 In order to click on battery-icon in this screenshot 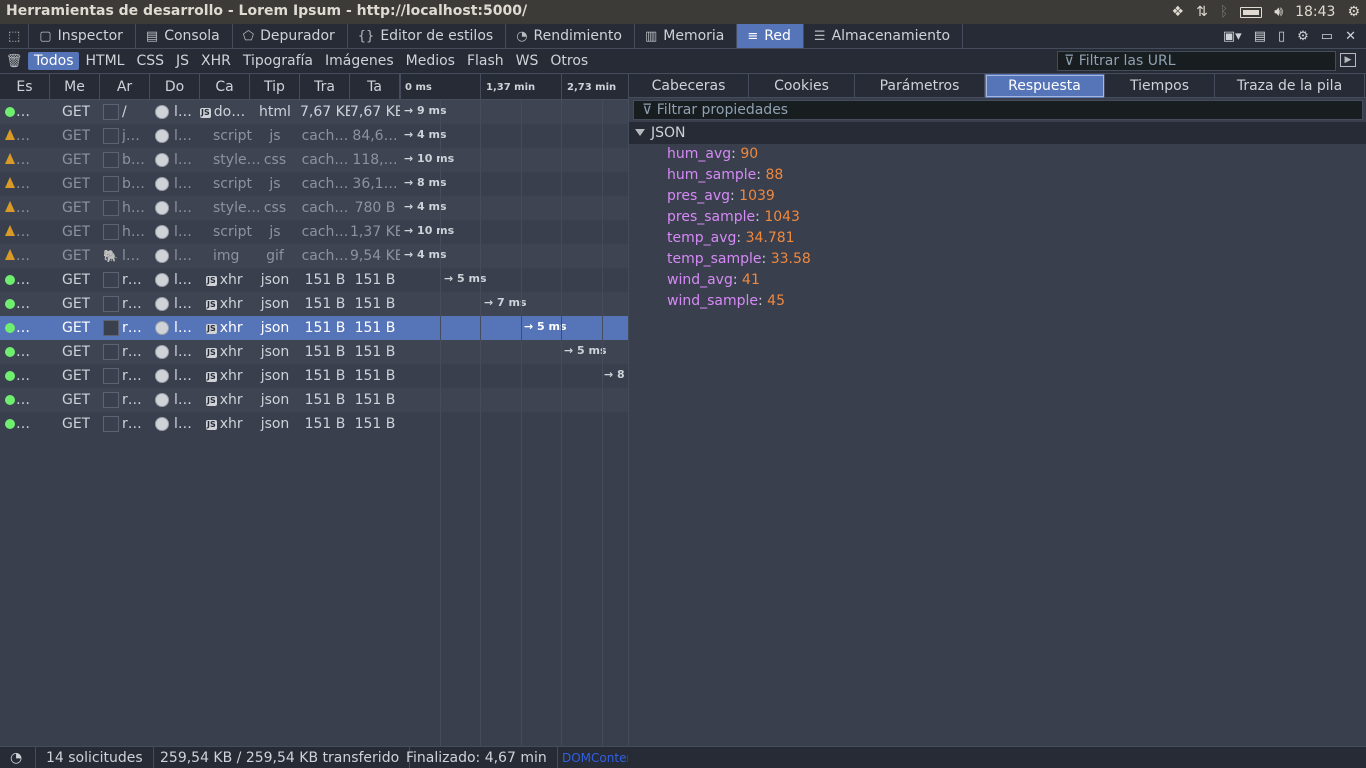, I will do `click(1251, 12)`.